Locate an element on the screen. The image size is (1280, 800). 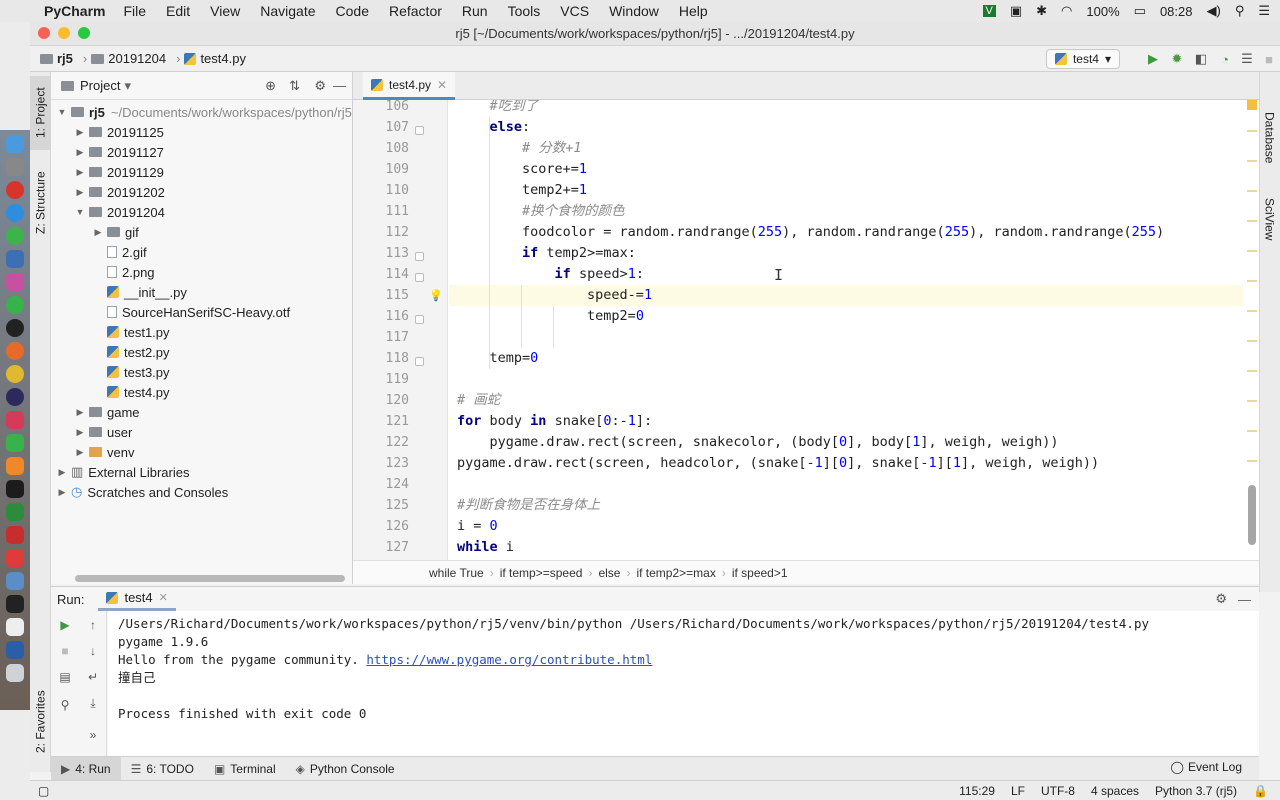
code-line: if speed>1: is located at coordinates (846, 274).